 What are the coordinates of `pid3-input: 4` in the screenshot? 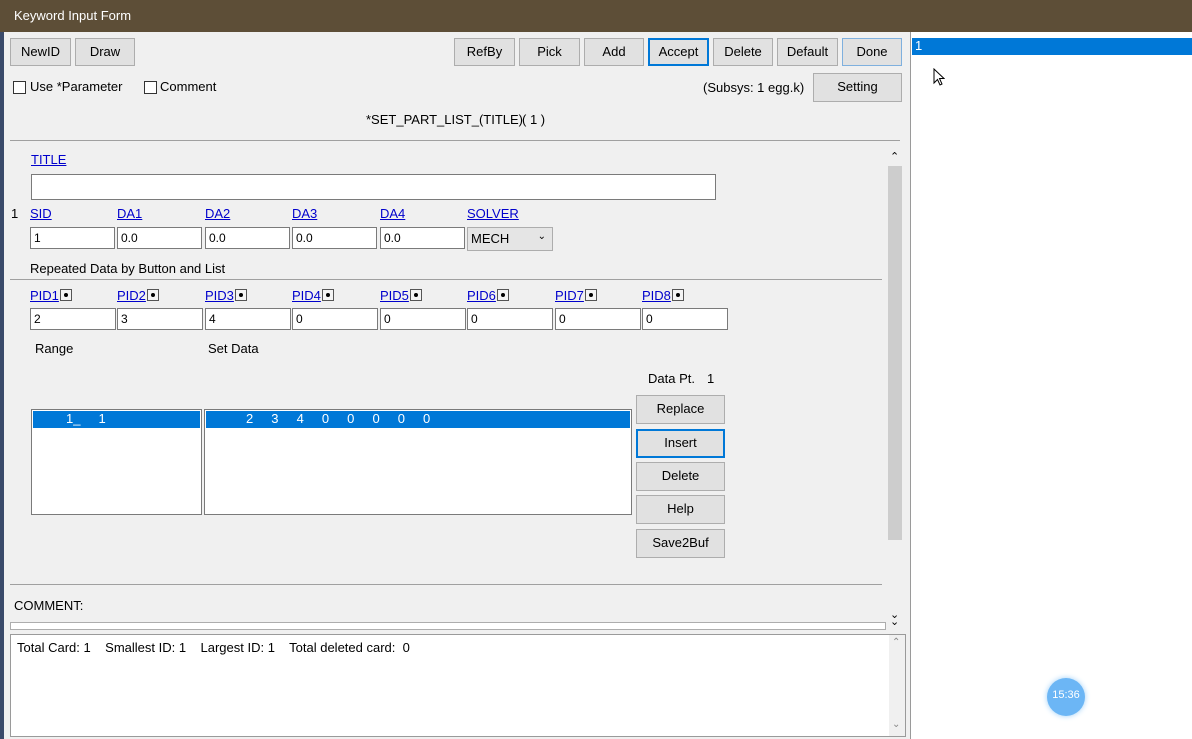 It's located at (248, 319).